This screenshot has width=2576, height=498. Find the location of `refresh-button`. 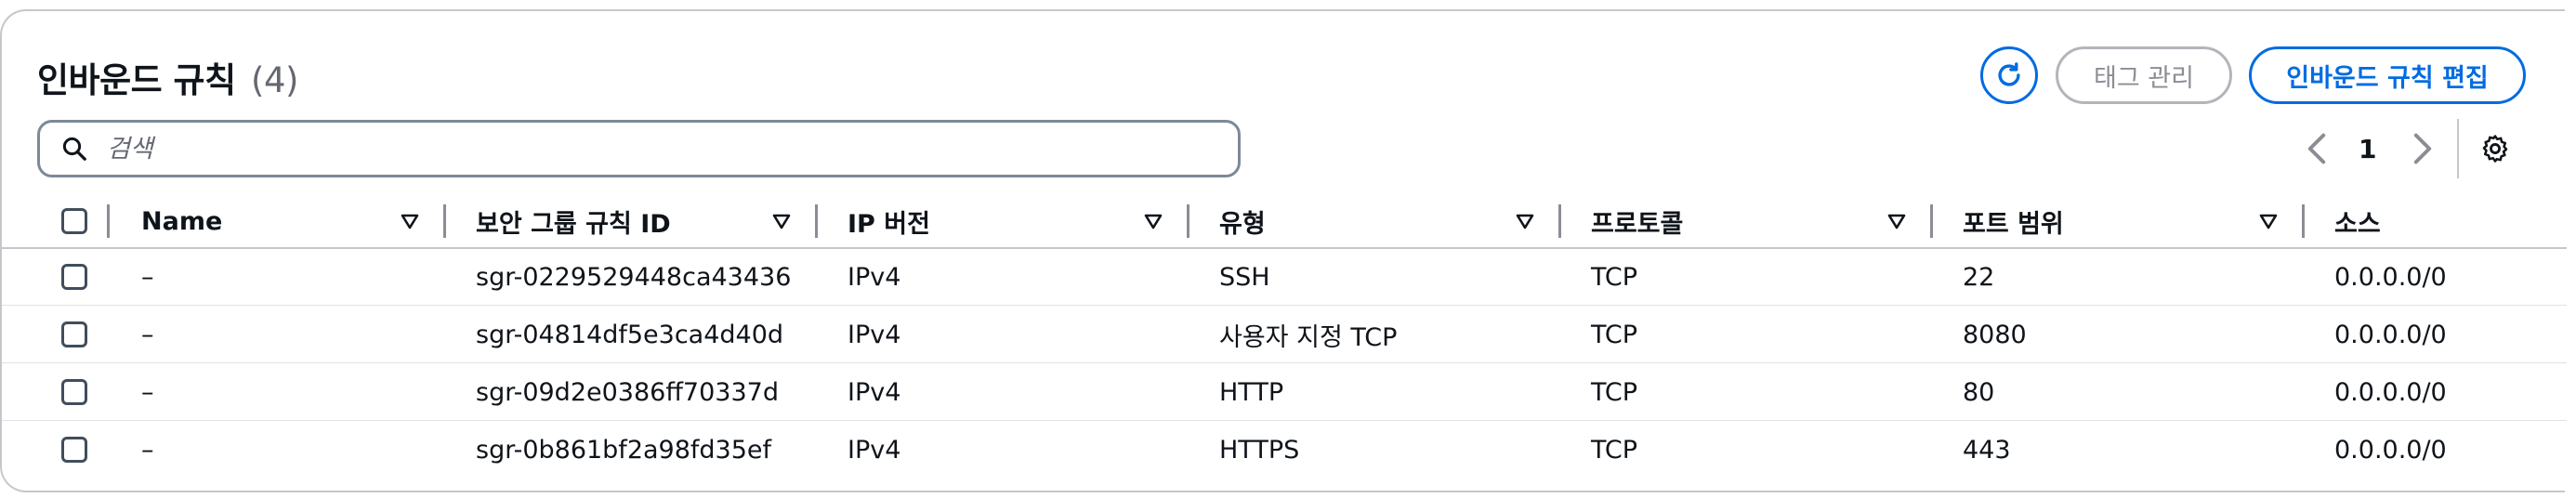

refresh-button is located at coordinates (2009, 75).